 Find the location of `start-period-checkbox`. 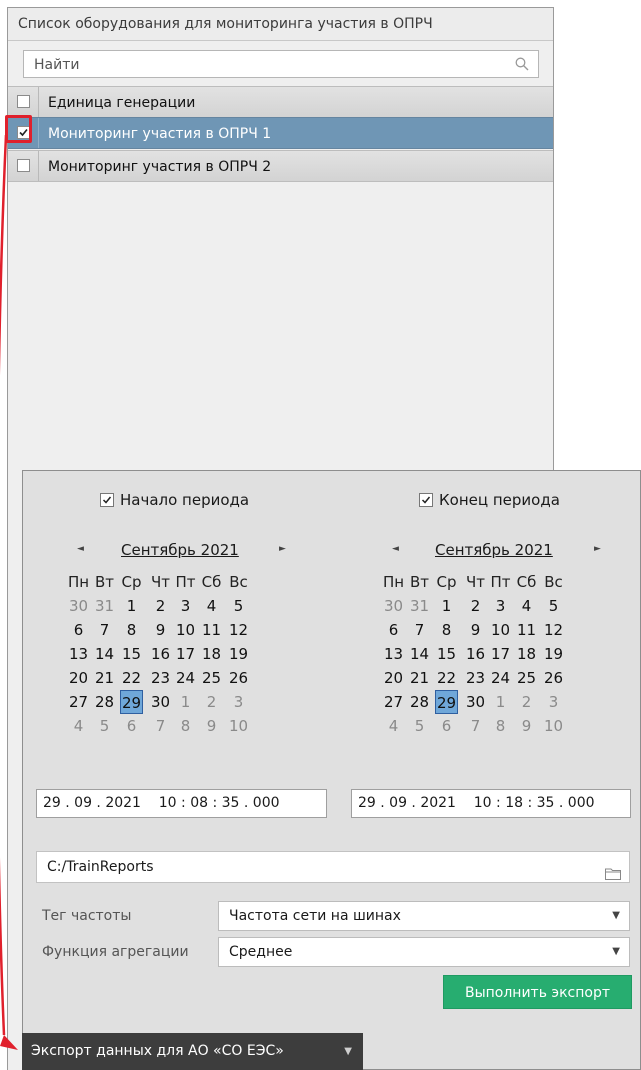

start-period-checkbox is located at coordinates (107, 500).